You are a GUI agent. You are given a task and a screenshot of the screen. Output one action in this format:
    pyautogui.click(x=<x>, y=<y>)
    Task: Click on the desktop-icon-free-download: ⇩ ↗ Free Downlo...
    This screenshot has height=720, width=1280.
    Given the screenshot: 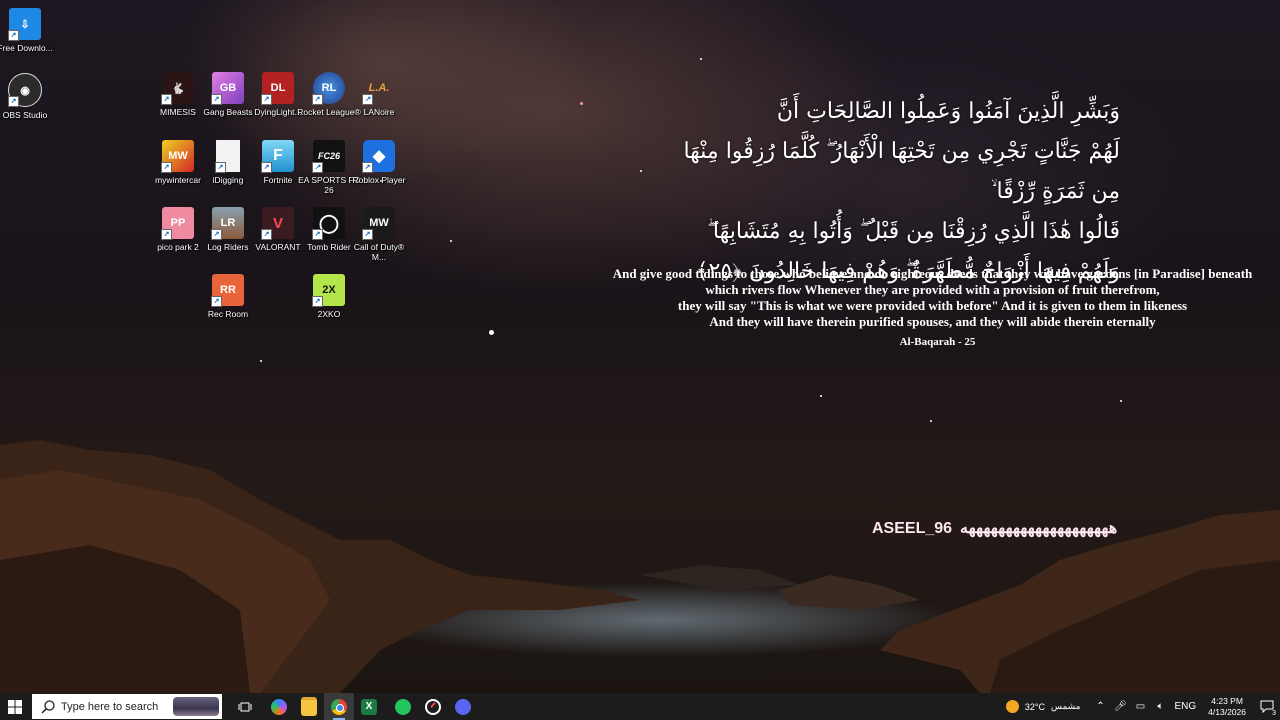 What is the action you would take?
    pyautogui.click(x=28, y=30)
    